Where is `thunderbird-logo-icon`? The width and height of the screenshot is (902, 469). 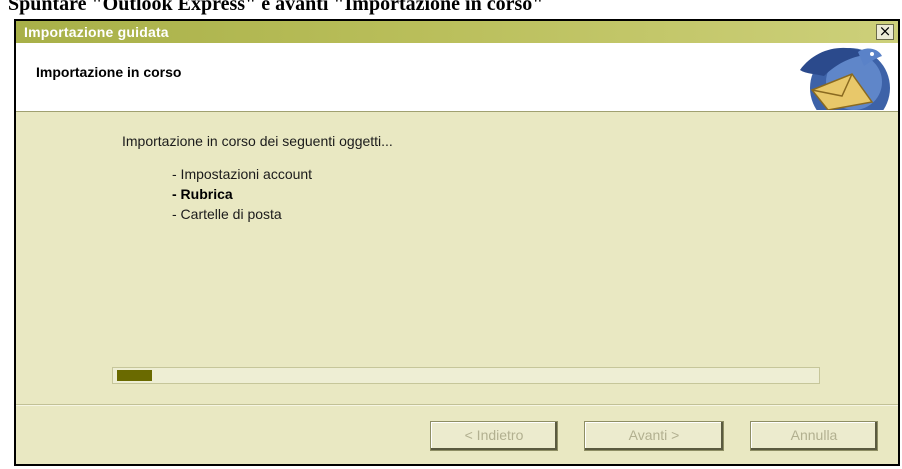 thunderbird-logo-icon is located at coordinates (845, 78).